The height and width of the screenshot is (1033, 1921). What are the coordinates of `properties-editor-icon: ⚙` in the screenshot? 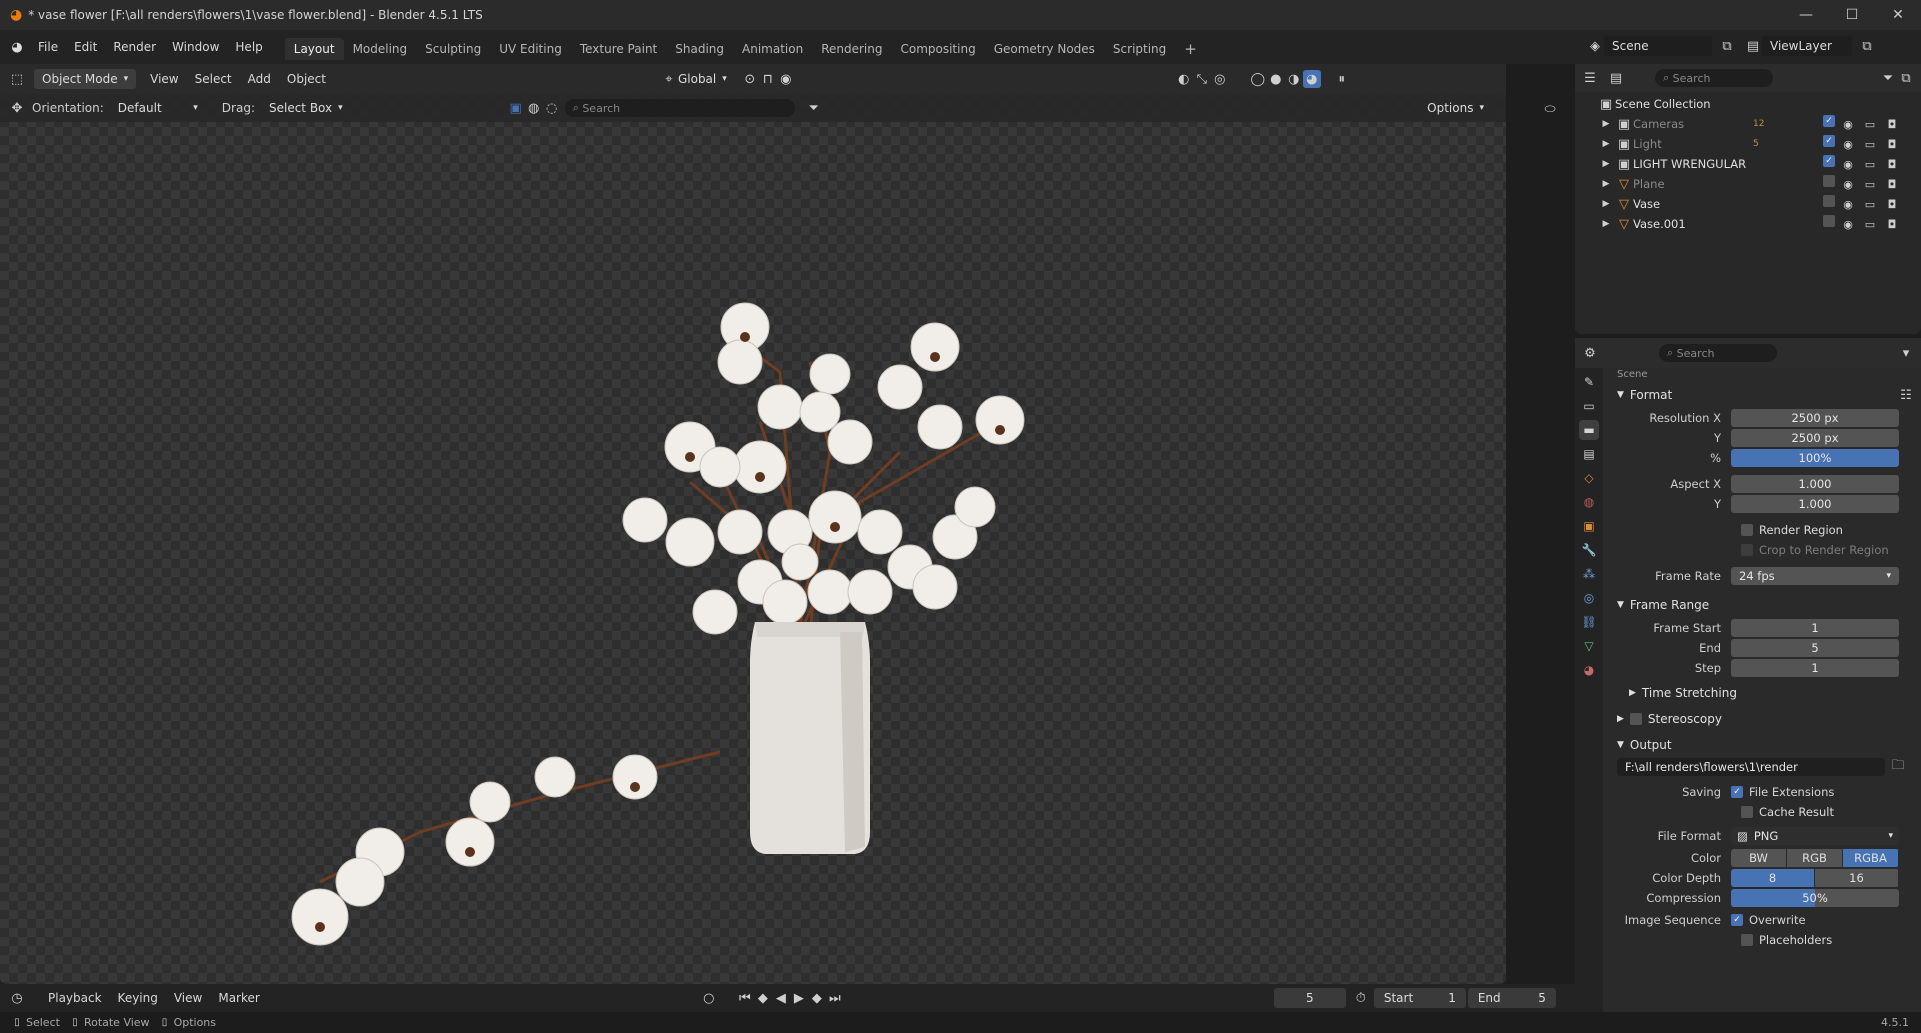 It's located at (1590, 353).